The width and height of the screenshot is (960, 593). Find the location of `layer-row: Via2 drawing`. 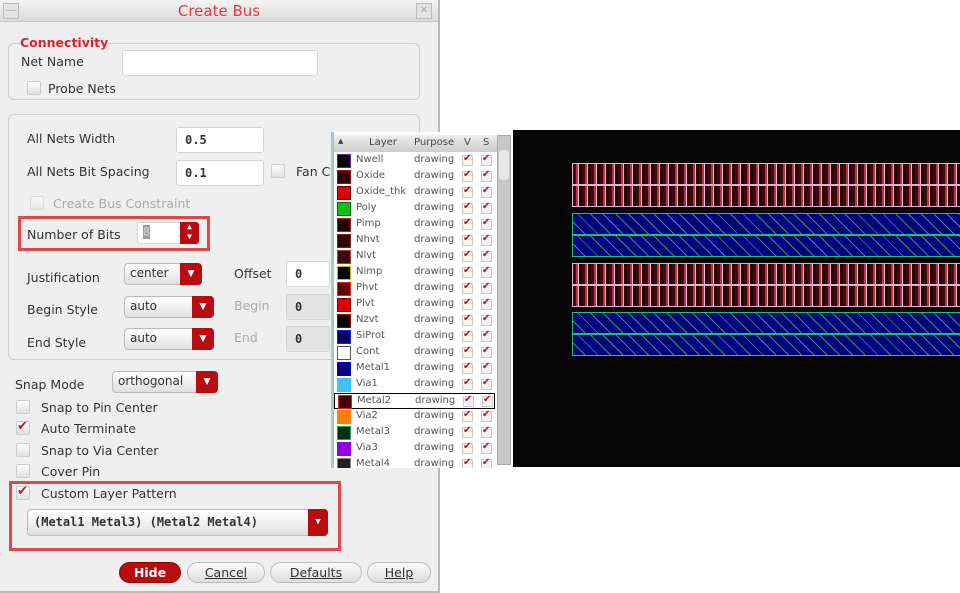

layer-row: Via2 drawing is located at coordinates (414, 417).